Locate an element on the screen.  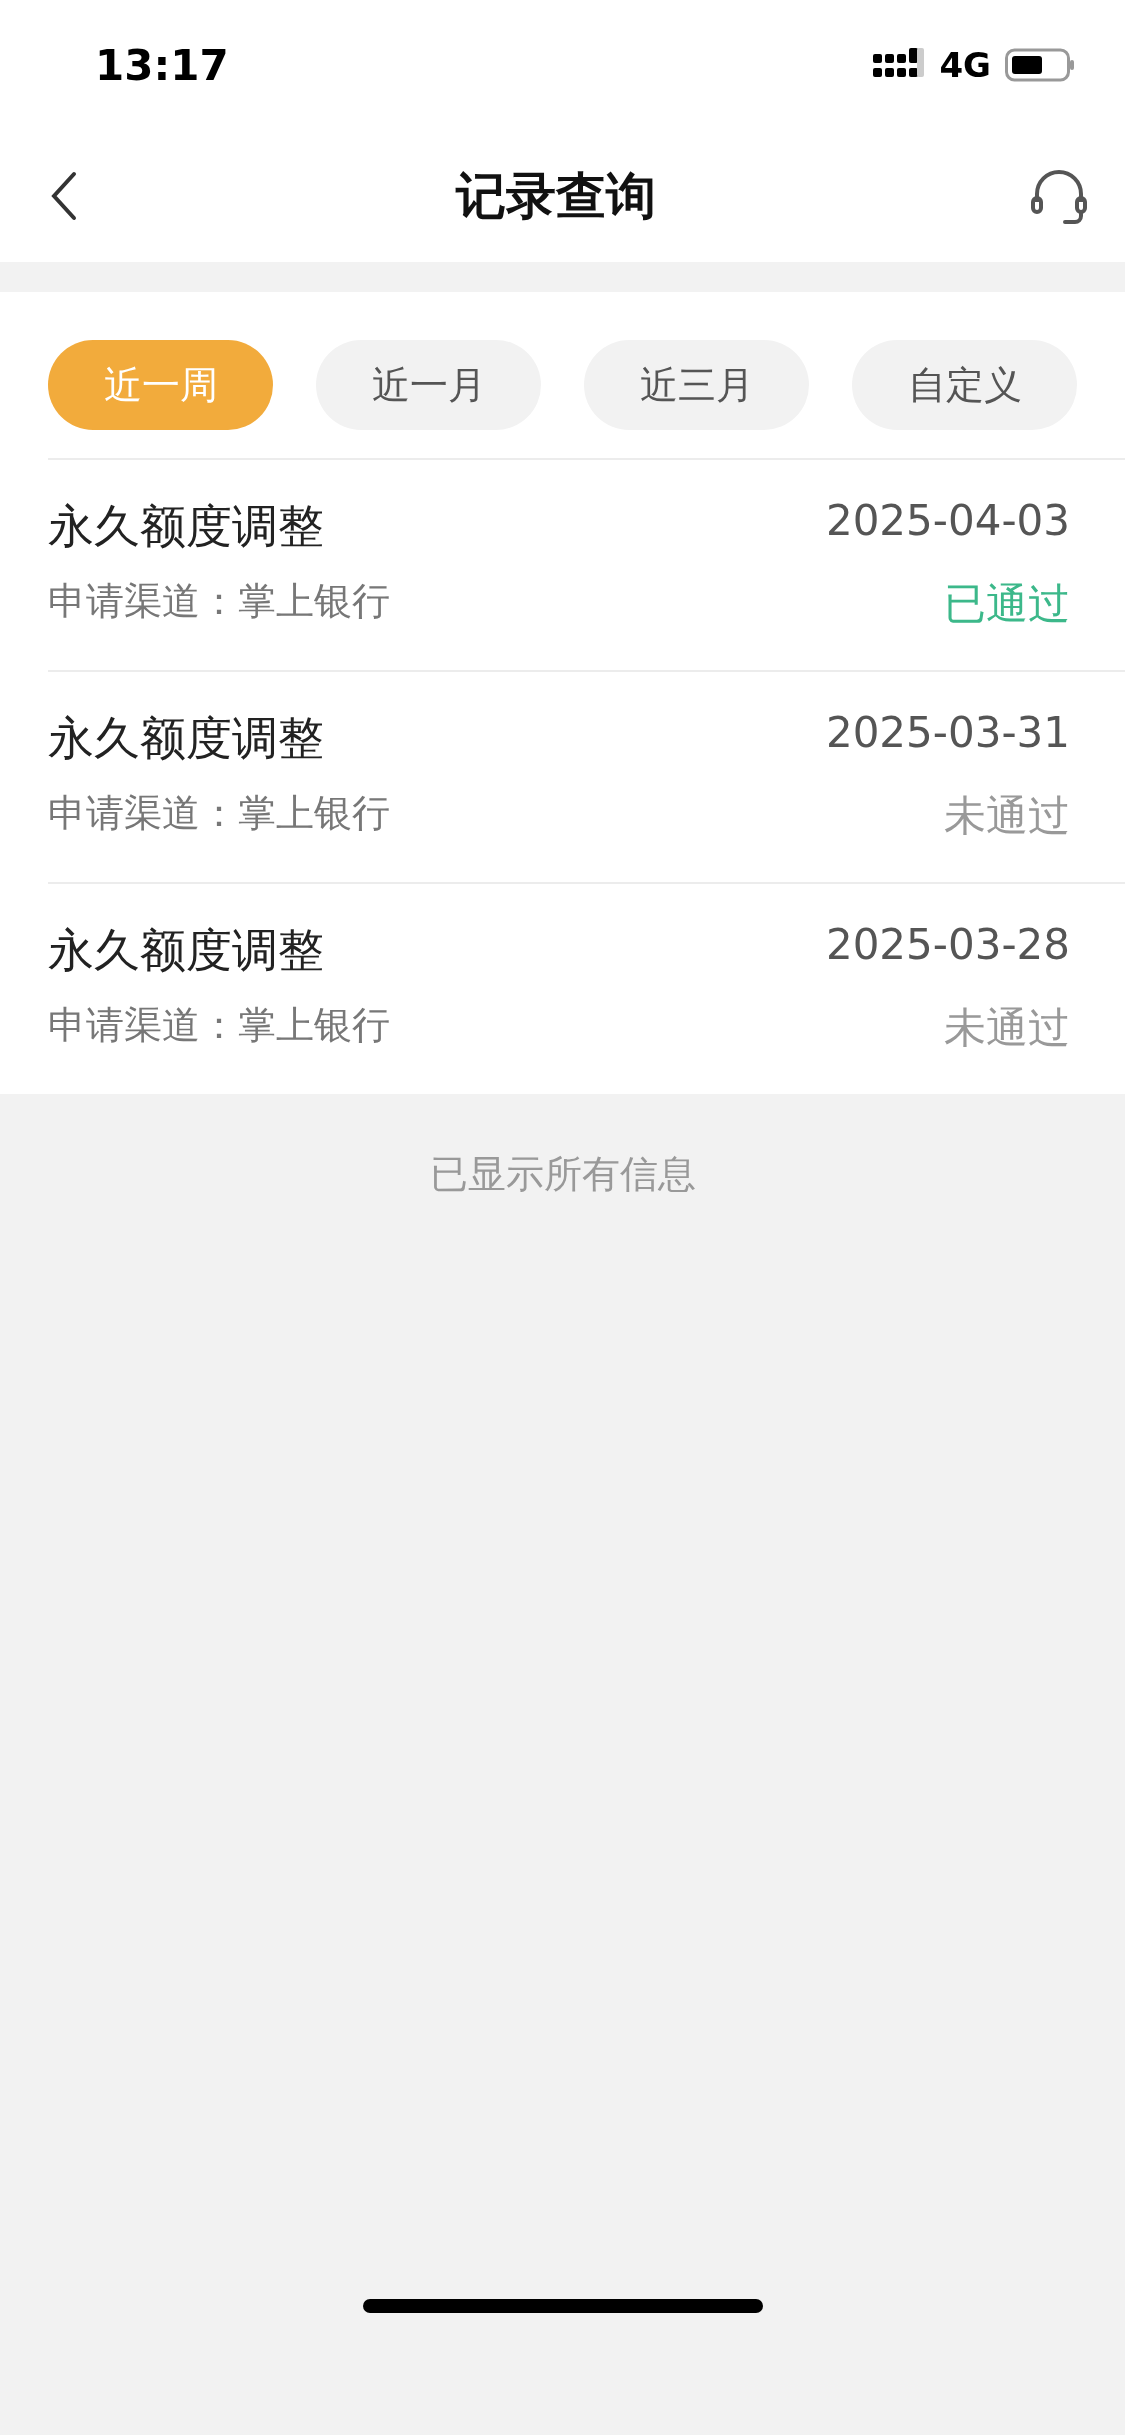
status-time: 13:17 is located at coordinates (162, 65).